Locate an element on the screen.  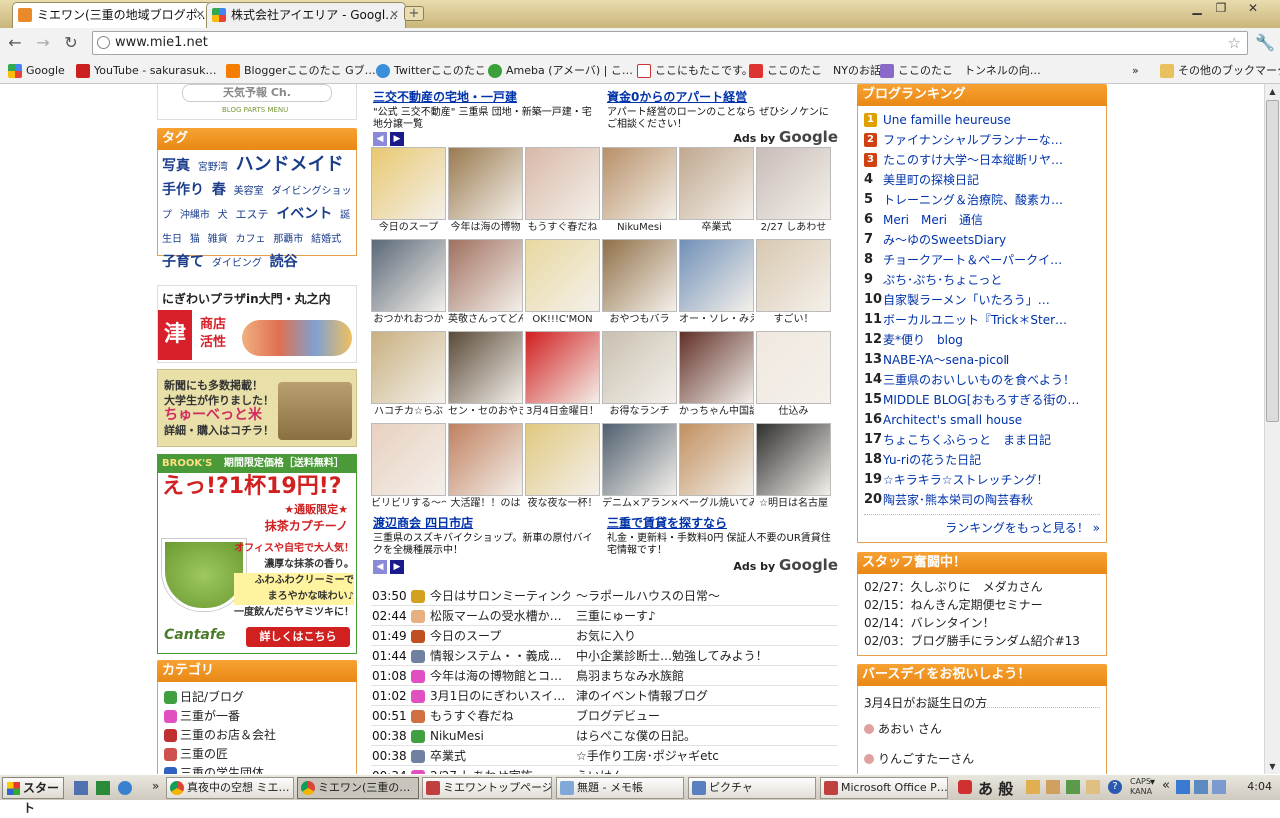
photo-caption: もうすぐ春だね is located at coordinates (562, 227).